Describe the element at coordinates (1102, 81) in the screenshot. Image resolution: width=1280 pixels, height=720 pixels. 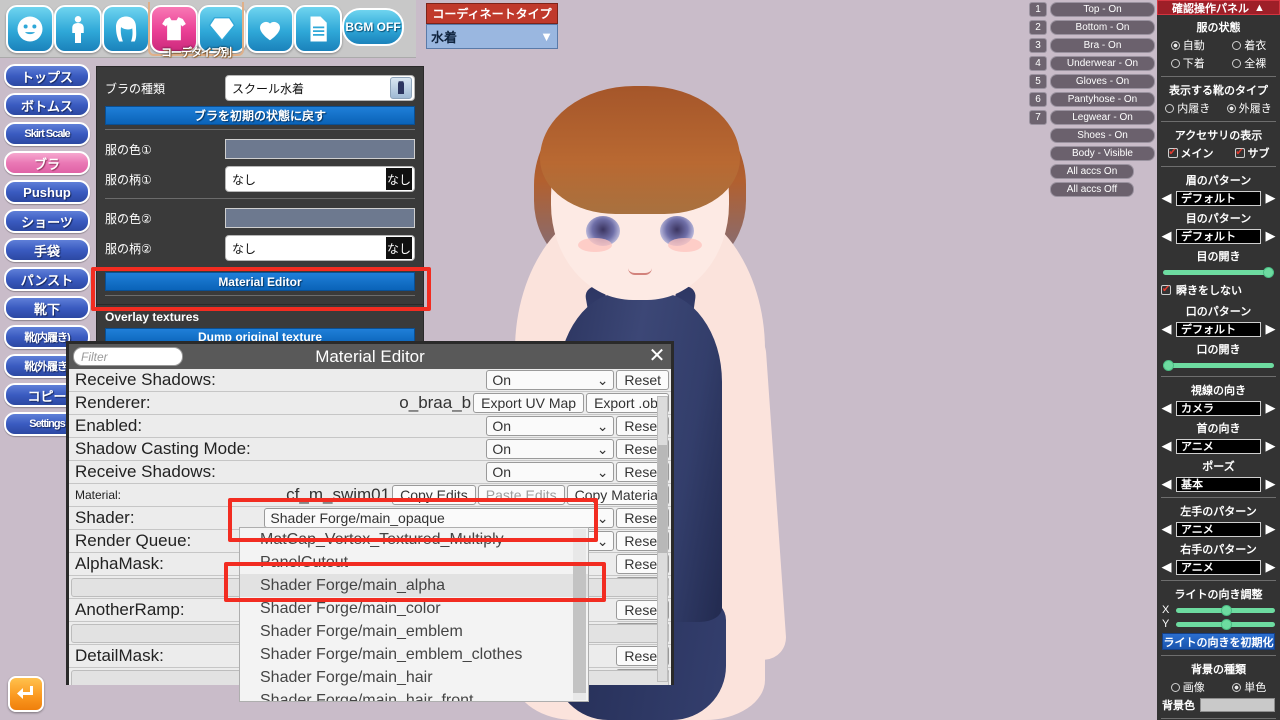
I see `state-toggle-4: Gloves - On` at that location.